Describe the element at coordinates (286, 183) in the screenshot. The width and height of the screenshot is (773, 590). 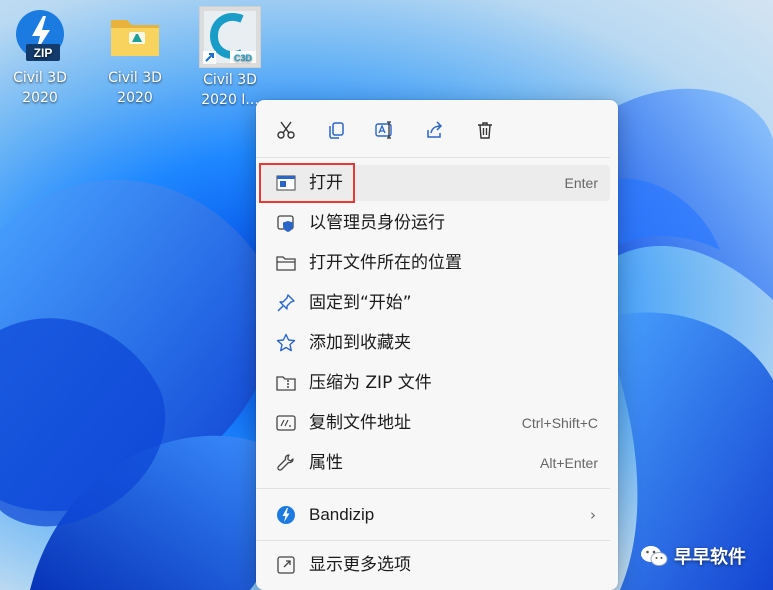
I see `app-window-icon` at that location.